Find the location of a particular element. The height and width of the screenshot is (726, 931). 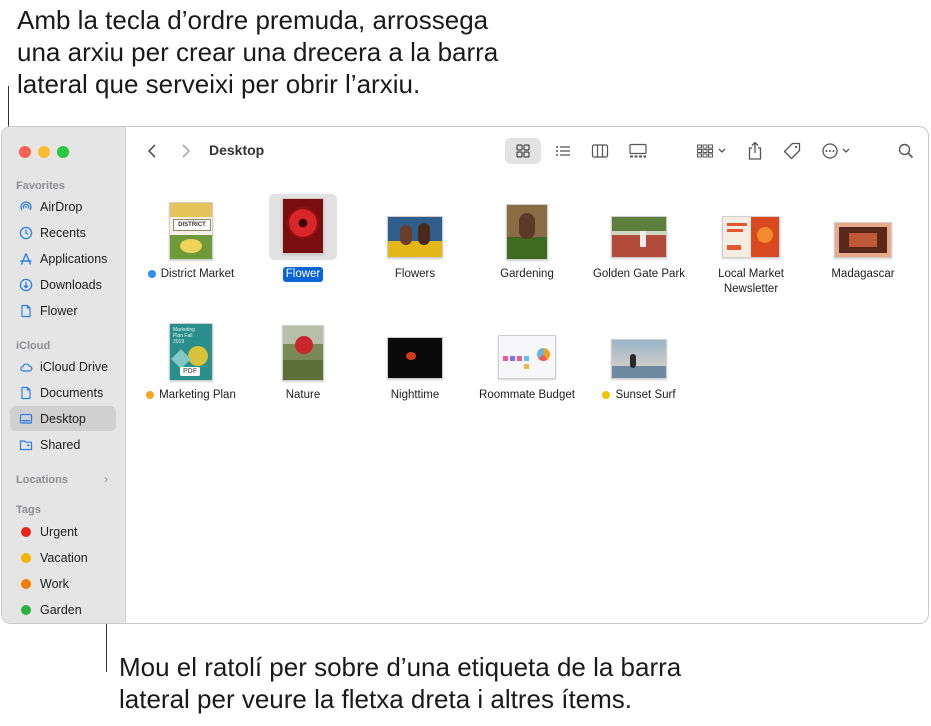

file-label: Madagascar is located at coordinates (863, 274).